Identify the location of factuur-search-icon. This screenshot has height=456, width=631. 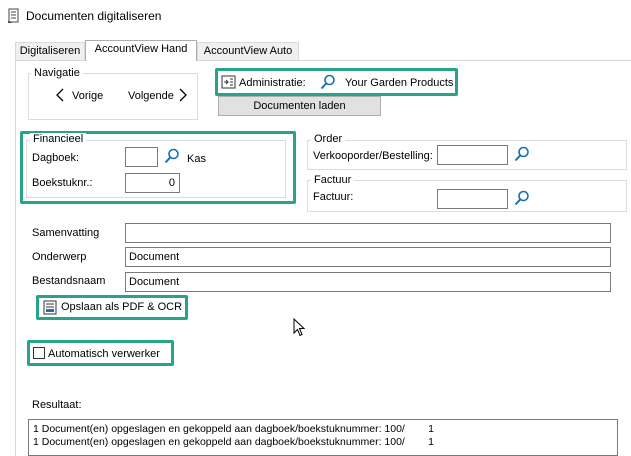
(522, 199).